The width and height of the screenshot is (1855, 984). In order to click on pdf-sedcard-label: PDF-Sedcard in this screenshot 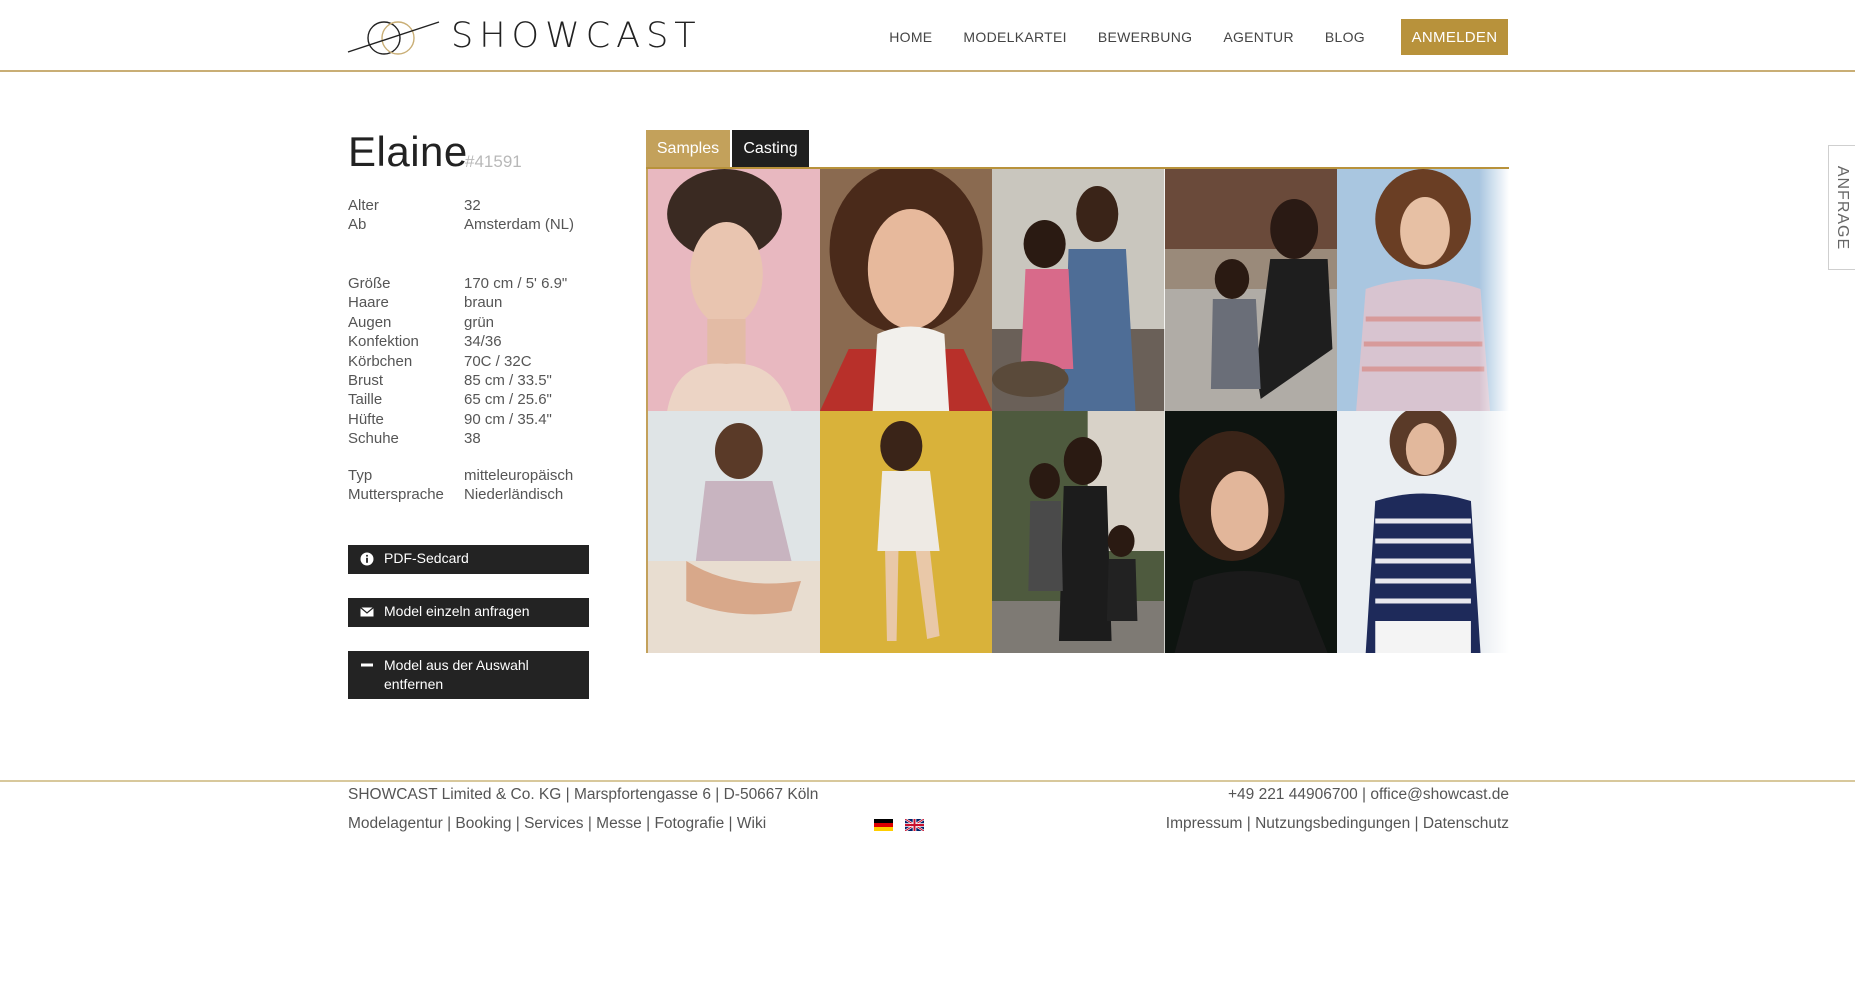, I will do `click(426, 558)`.